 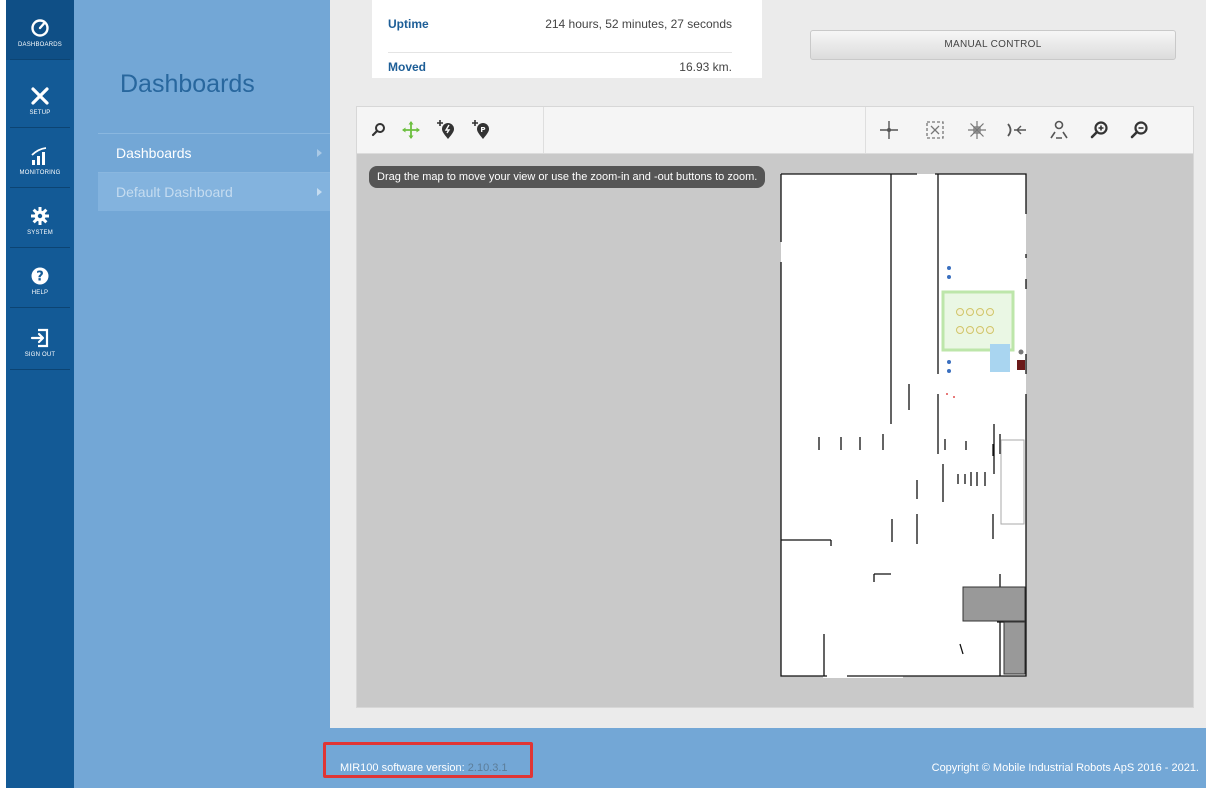 I want to click on tools-icon, so click(x=40, y=96).